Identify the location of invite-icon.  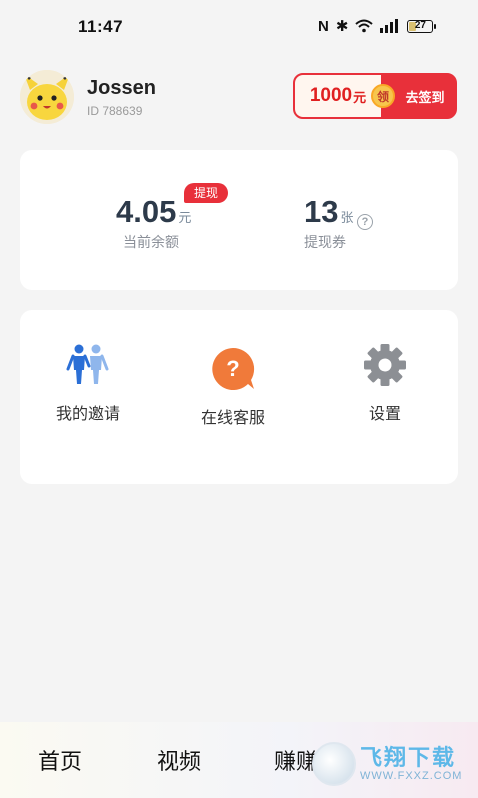
(88, 365).